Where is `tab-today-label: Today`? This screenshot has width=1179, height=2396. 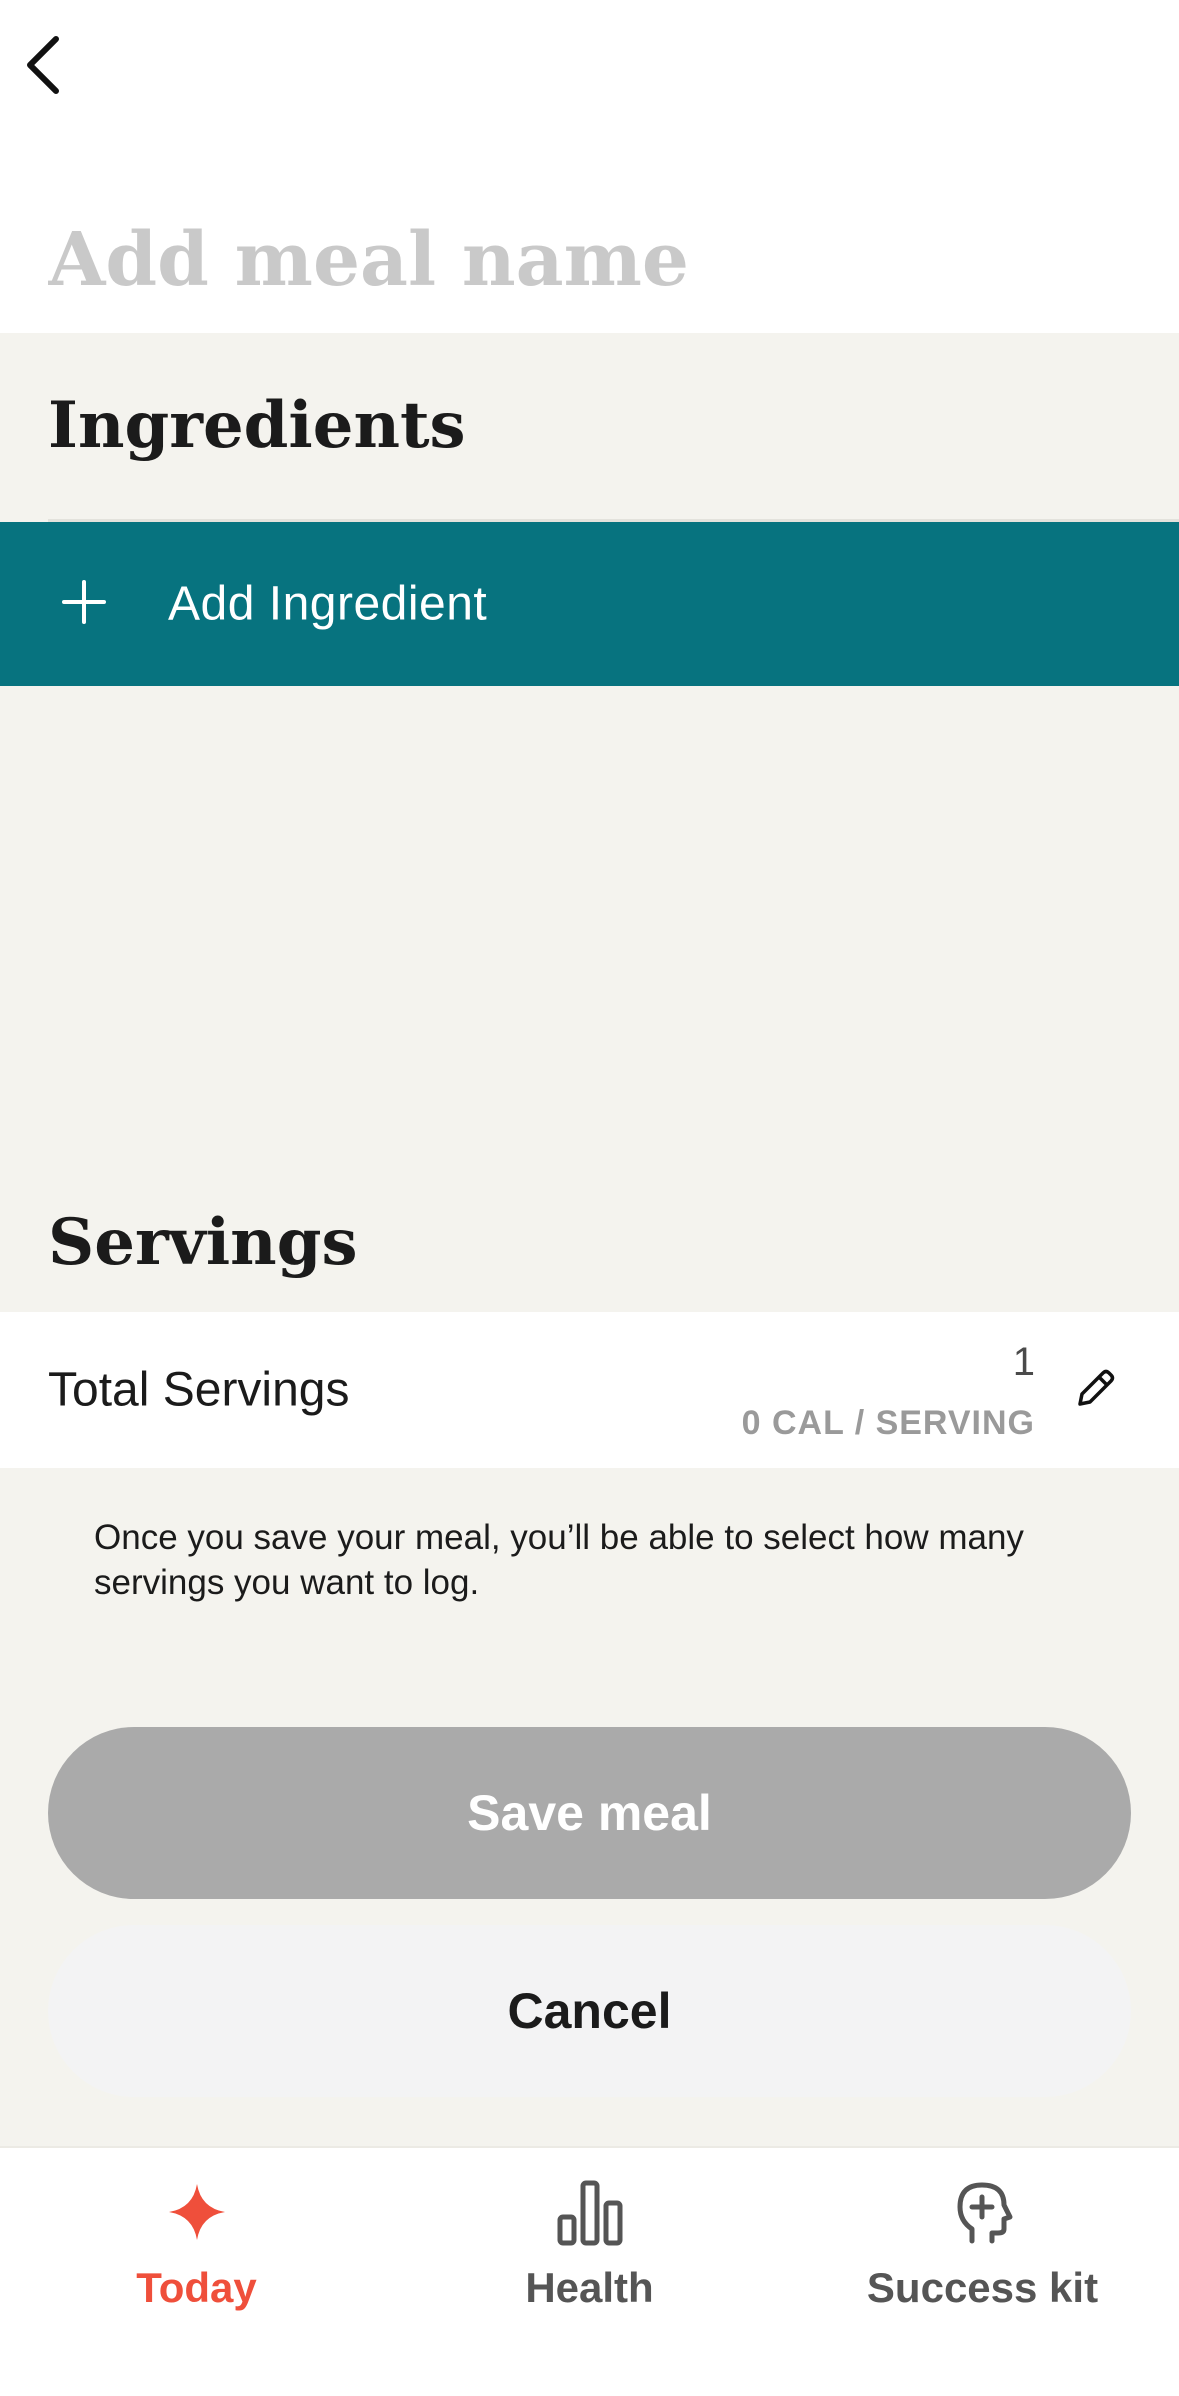 tab-today-label: Today is located at coordinates (196, 2287).